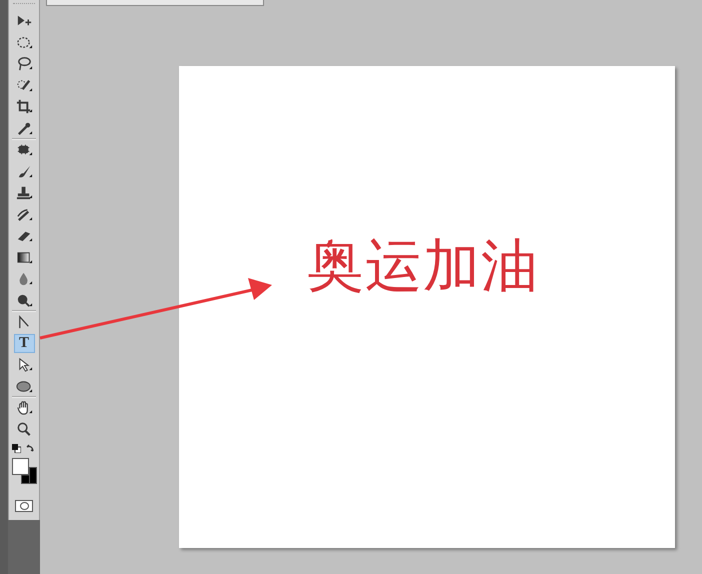 The image size is (702, 574). I want to click on hand-icon, so click(24, 407).